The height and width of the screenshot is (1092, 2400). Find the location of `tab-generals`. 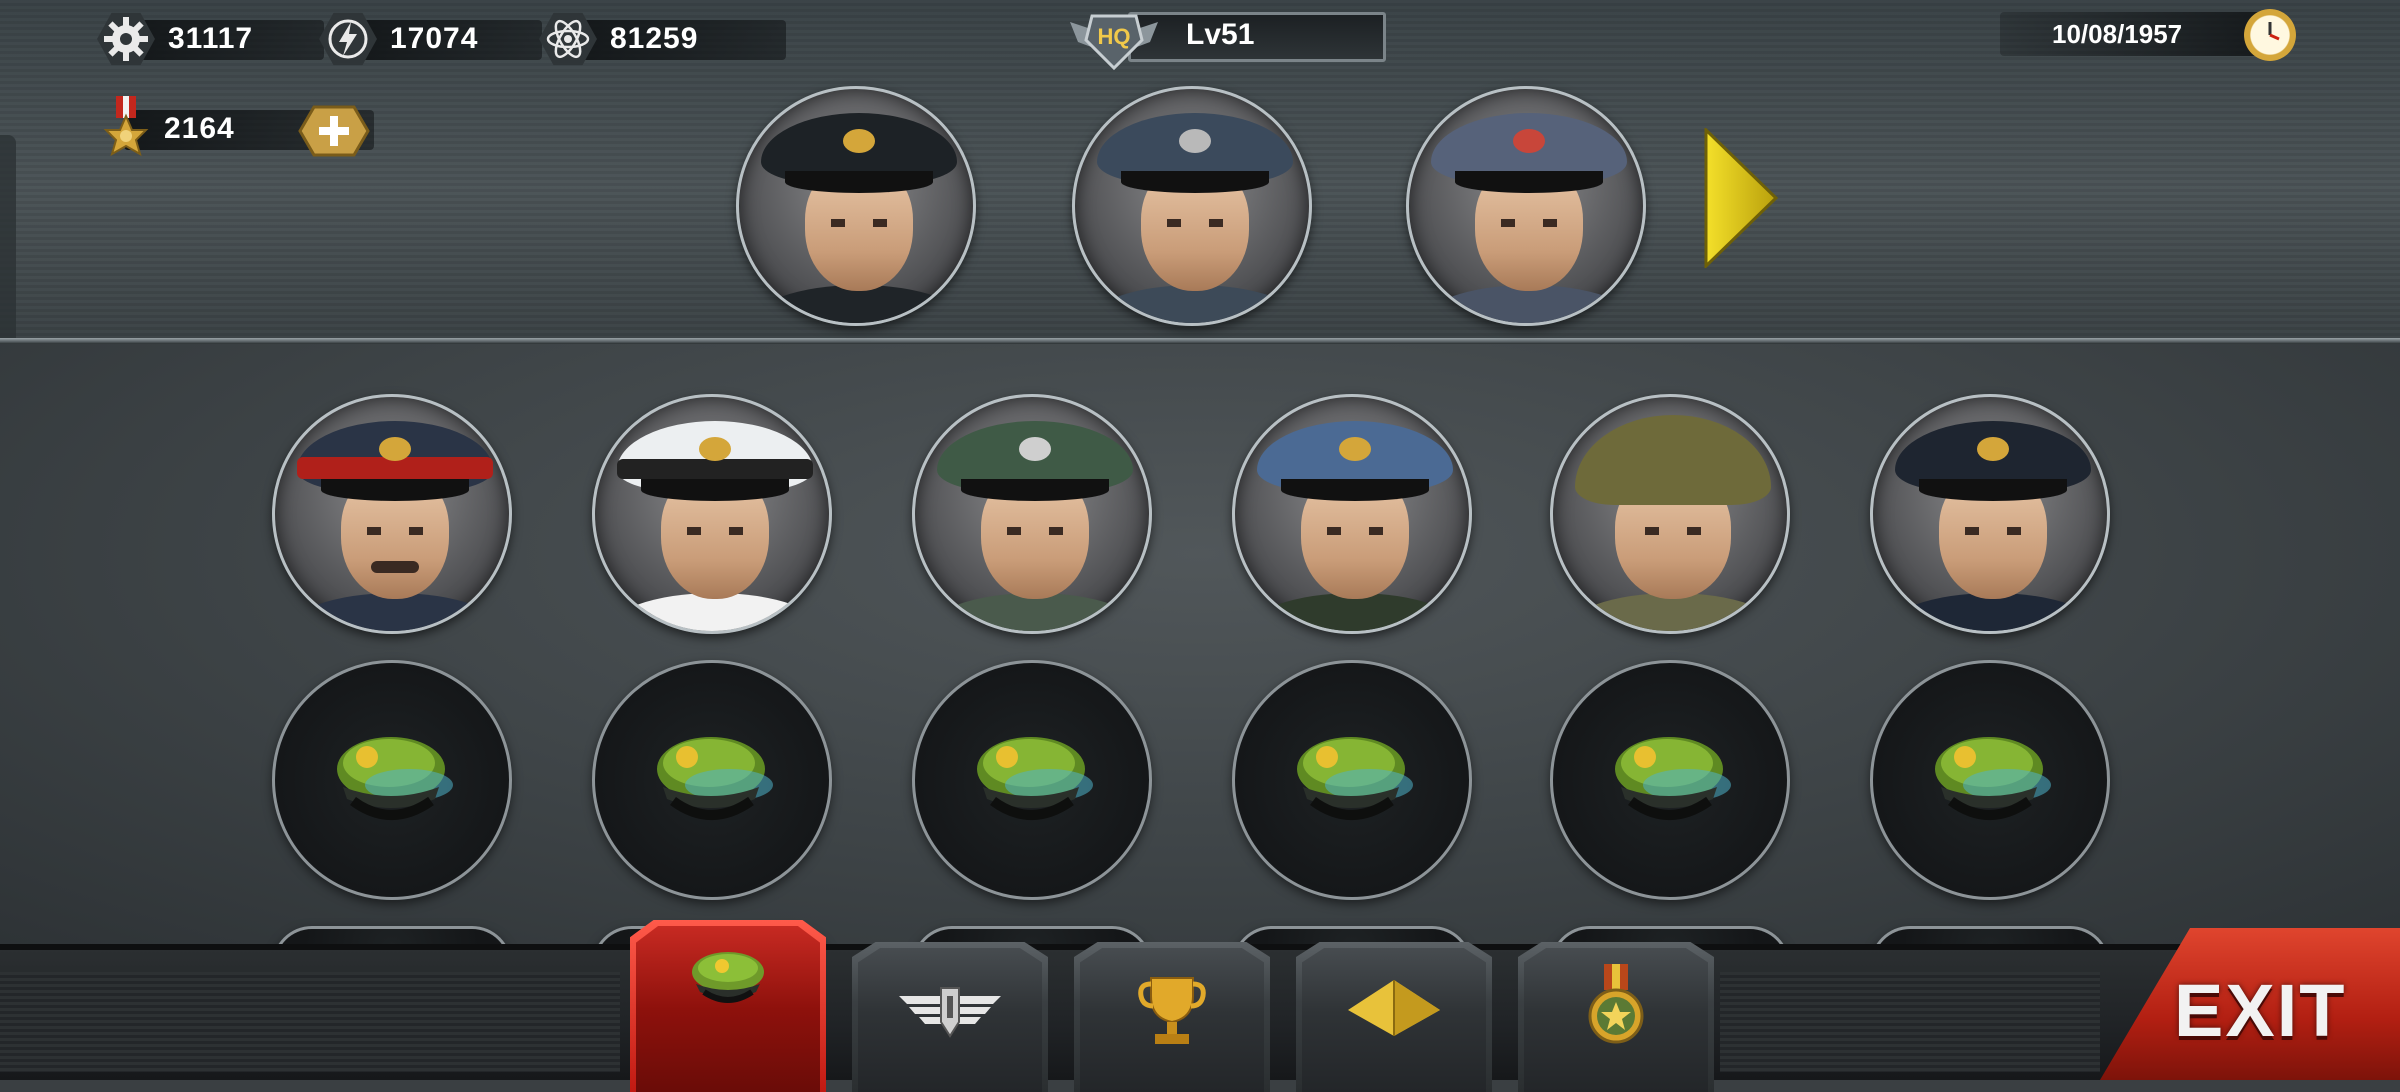

tab-generals is located at coordinates (728, 1006).